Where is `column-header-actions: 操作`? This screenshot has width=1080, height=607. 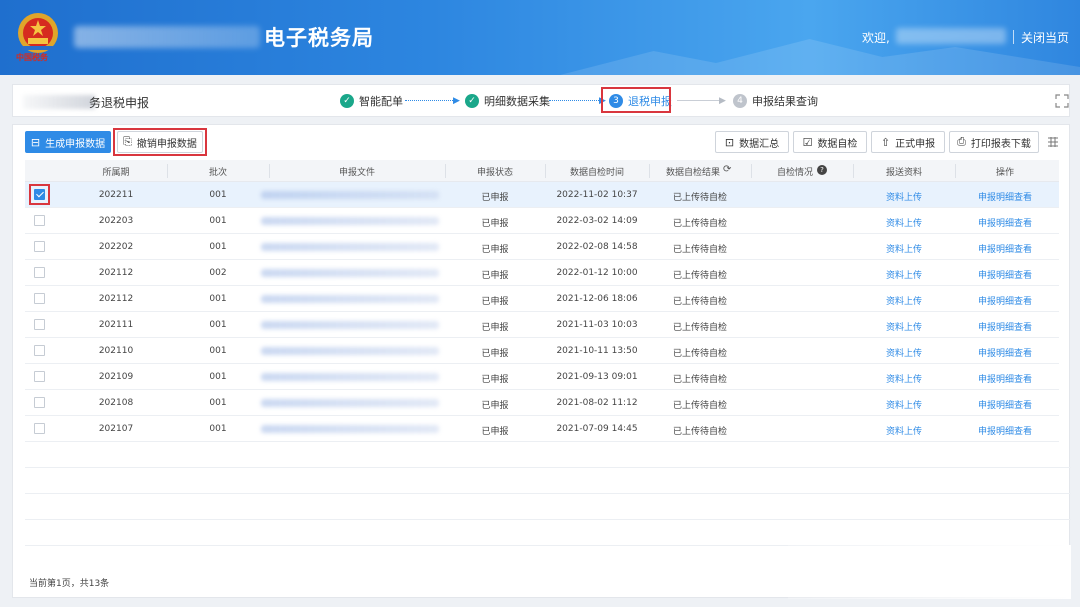 column-header-actions: 操作 is located at coordinates (1005, 171).